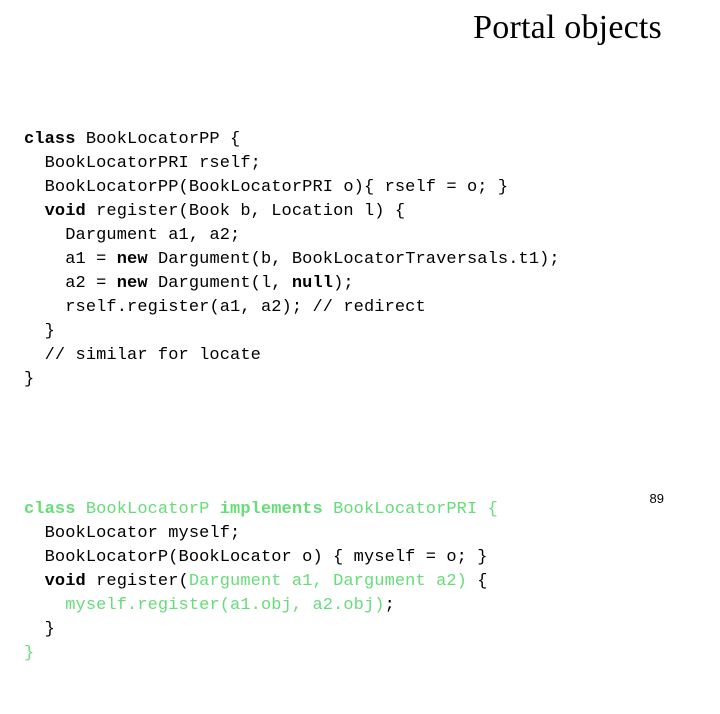  Describe the element at coordinates (152, 509) in the screenshot. I see `code-token: BookLocatorP` at that location.